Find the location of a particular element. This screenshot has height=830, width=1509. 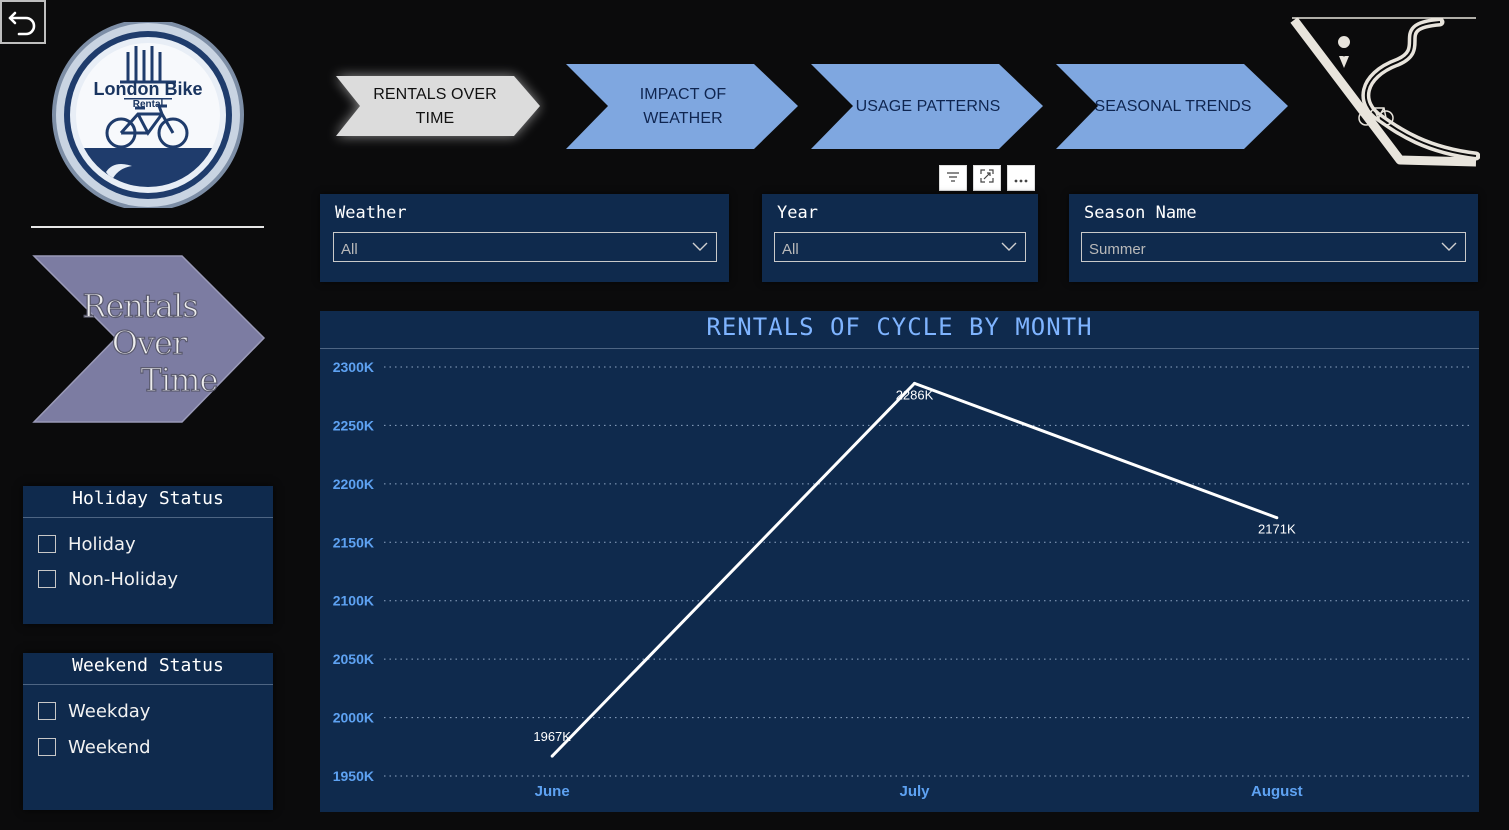

nav-rentals-label: RENTALS OVER TIME is located at coordinates (435, 106).